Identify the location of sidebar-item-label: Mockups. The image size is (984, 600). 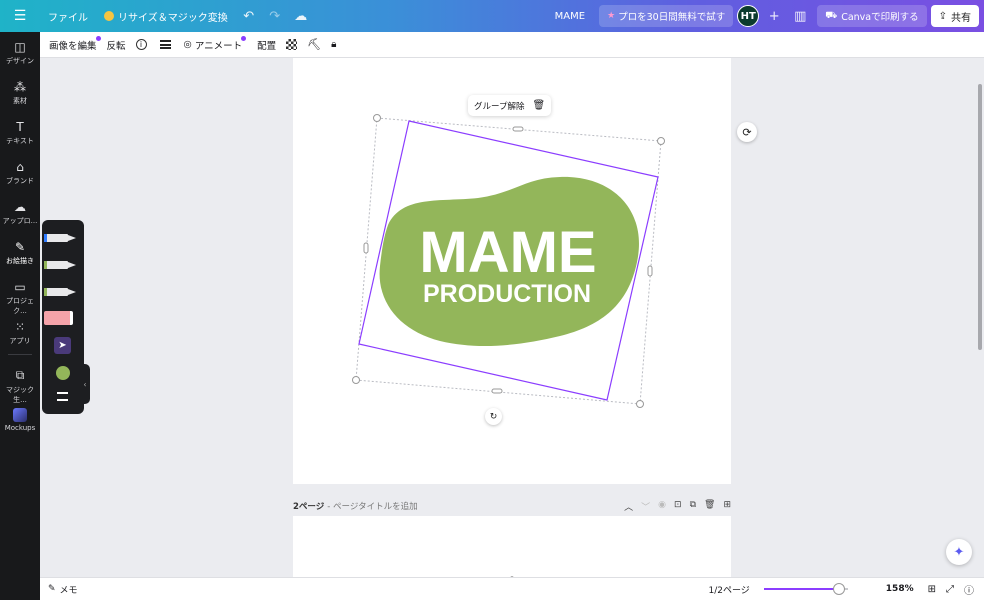
(20, 428).